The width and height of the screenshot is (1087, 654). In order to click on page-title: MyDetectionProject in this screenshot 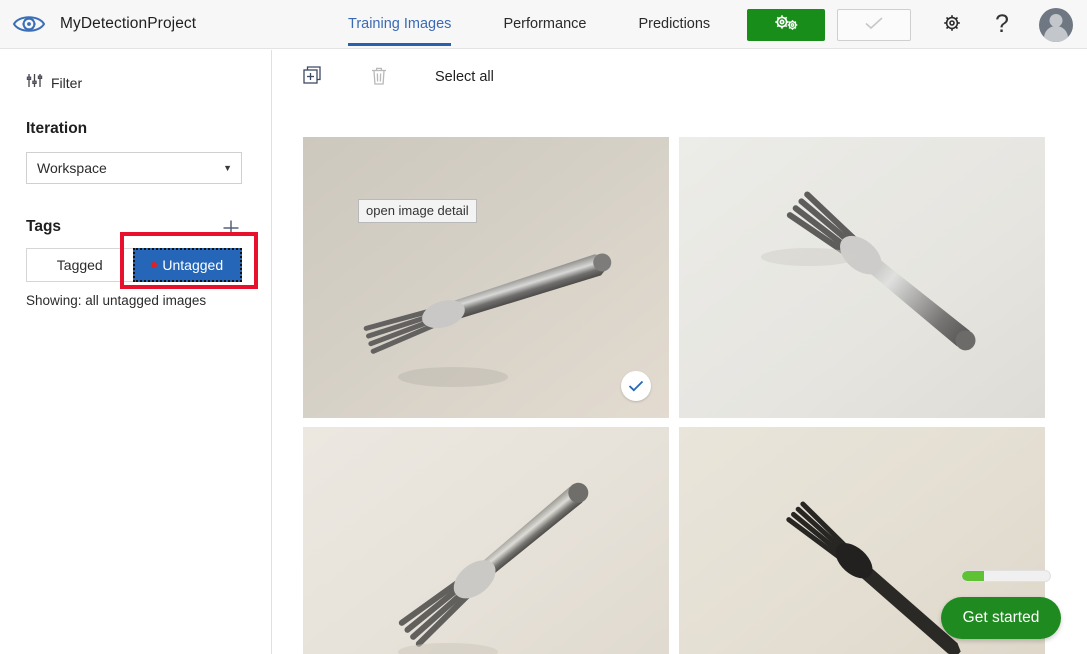, I will do `click(128, 23)`.